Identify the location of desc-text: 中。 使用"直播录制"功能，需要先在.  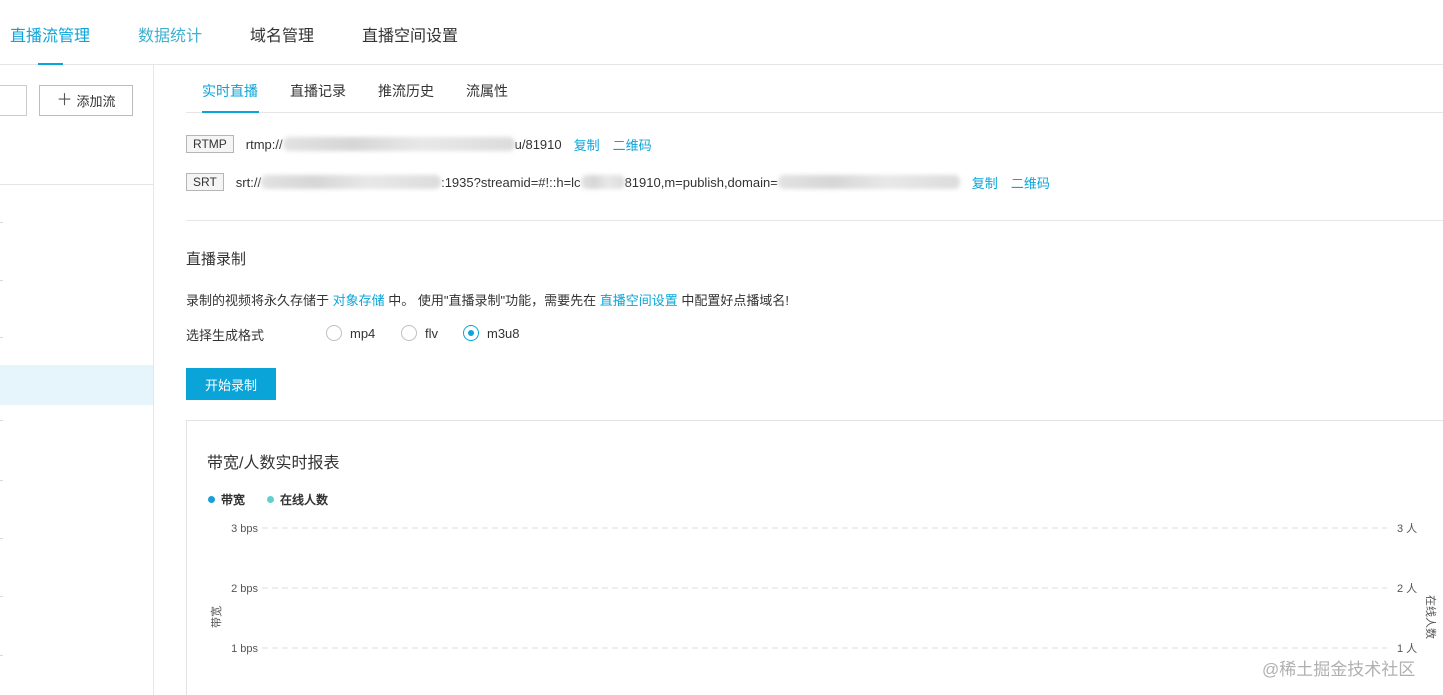
(492, 300).